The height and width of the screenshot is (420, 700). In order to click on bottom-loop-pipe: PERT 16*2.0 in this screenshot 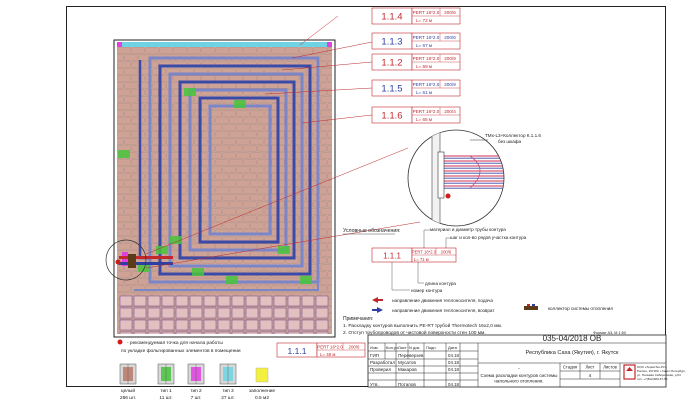, I will do `click(330, 347)`.